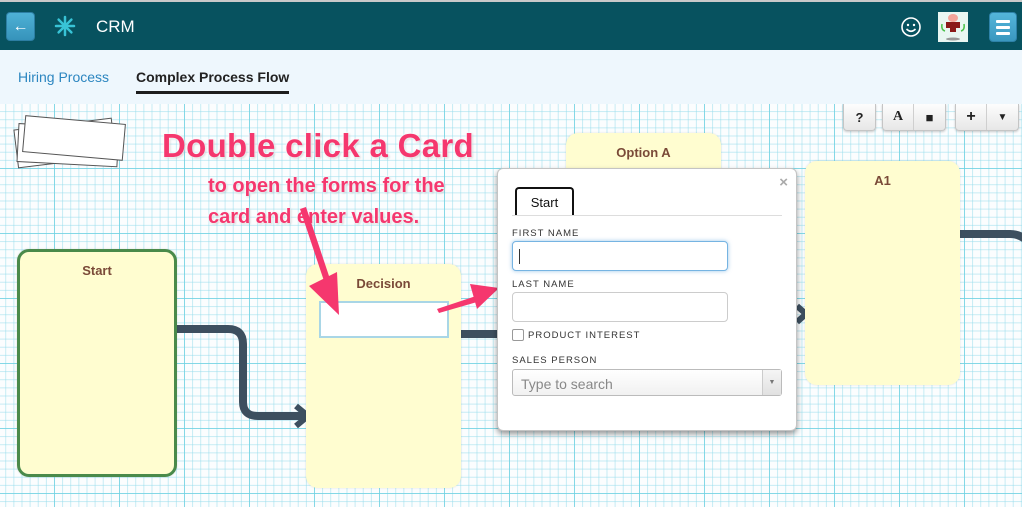  What do you see at coordinates (620, 256) in the screenshot?
I see `first-name-input` at bounding box center [620, 256].